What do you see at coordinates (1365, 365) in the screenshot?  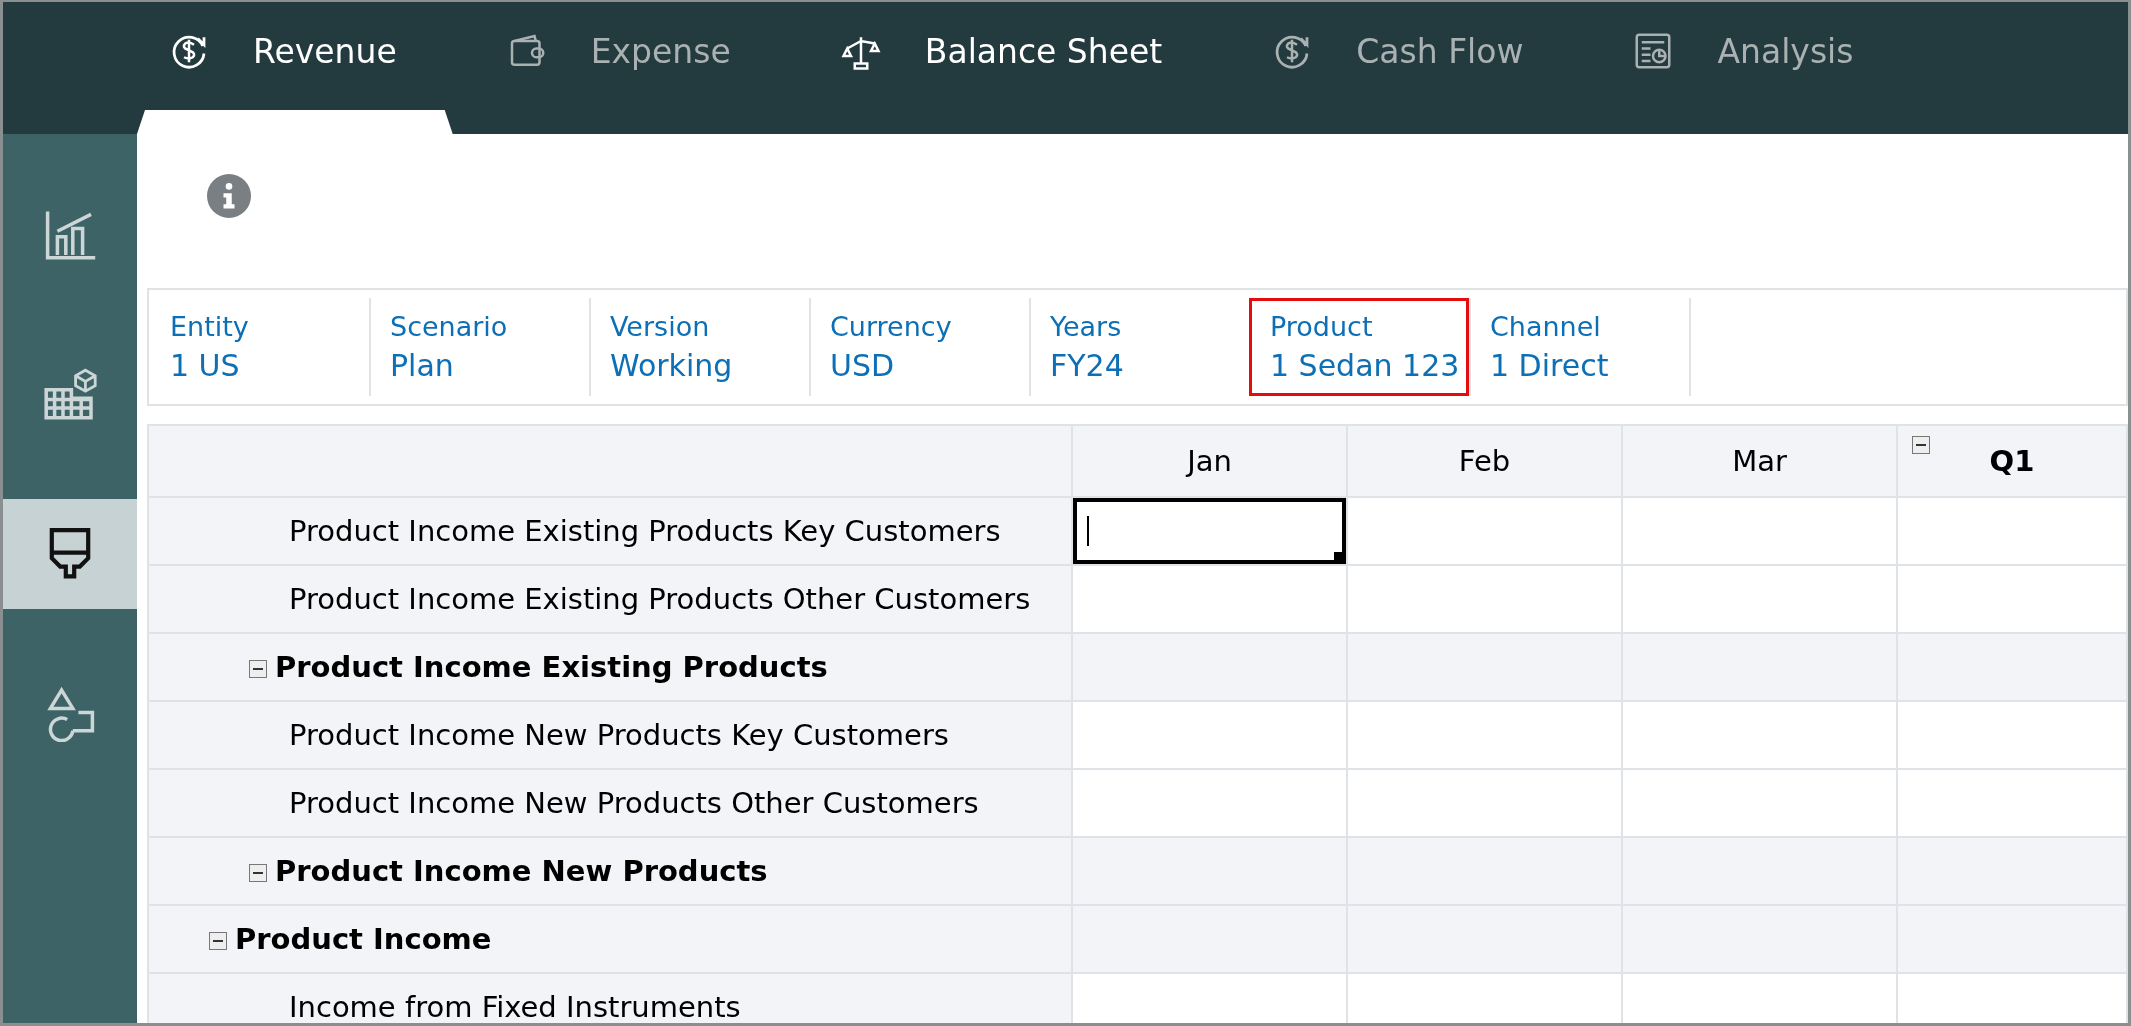 I see `member-value: 1 Sedan 123` at bounding box center [1365, 365].